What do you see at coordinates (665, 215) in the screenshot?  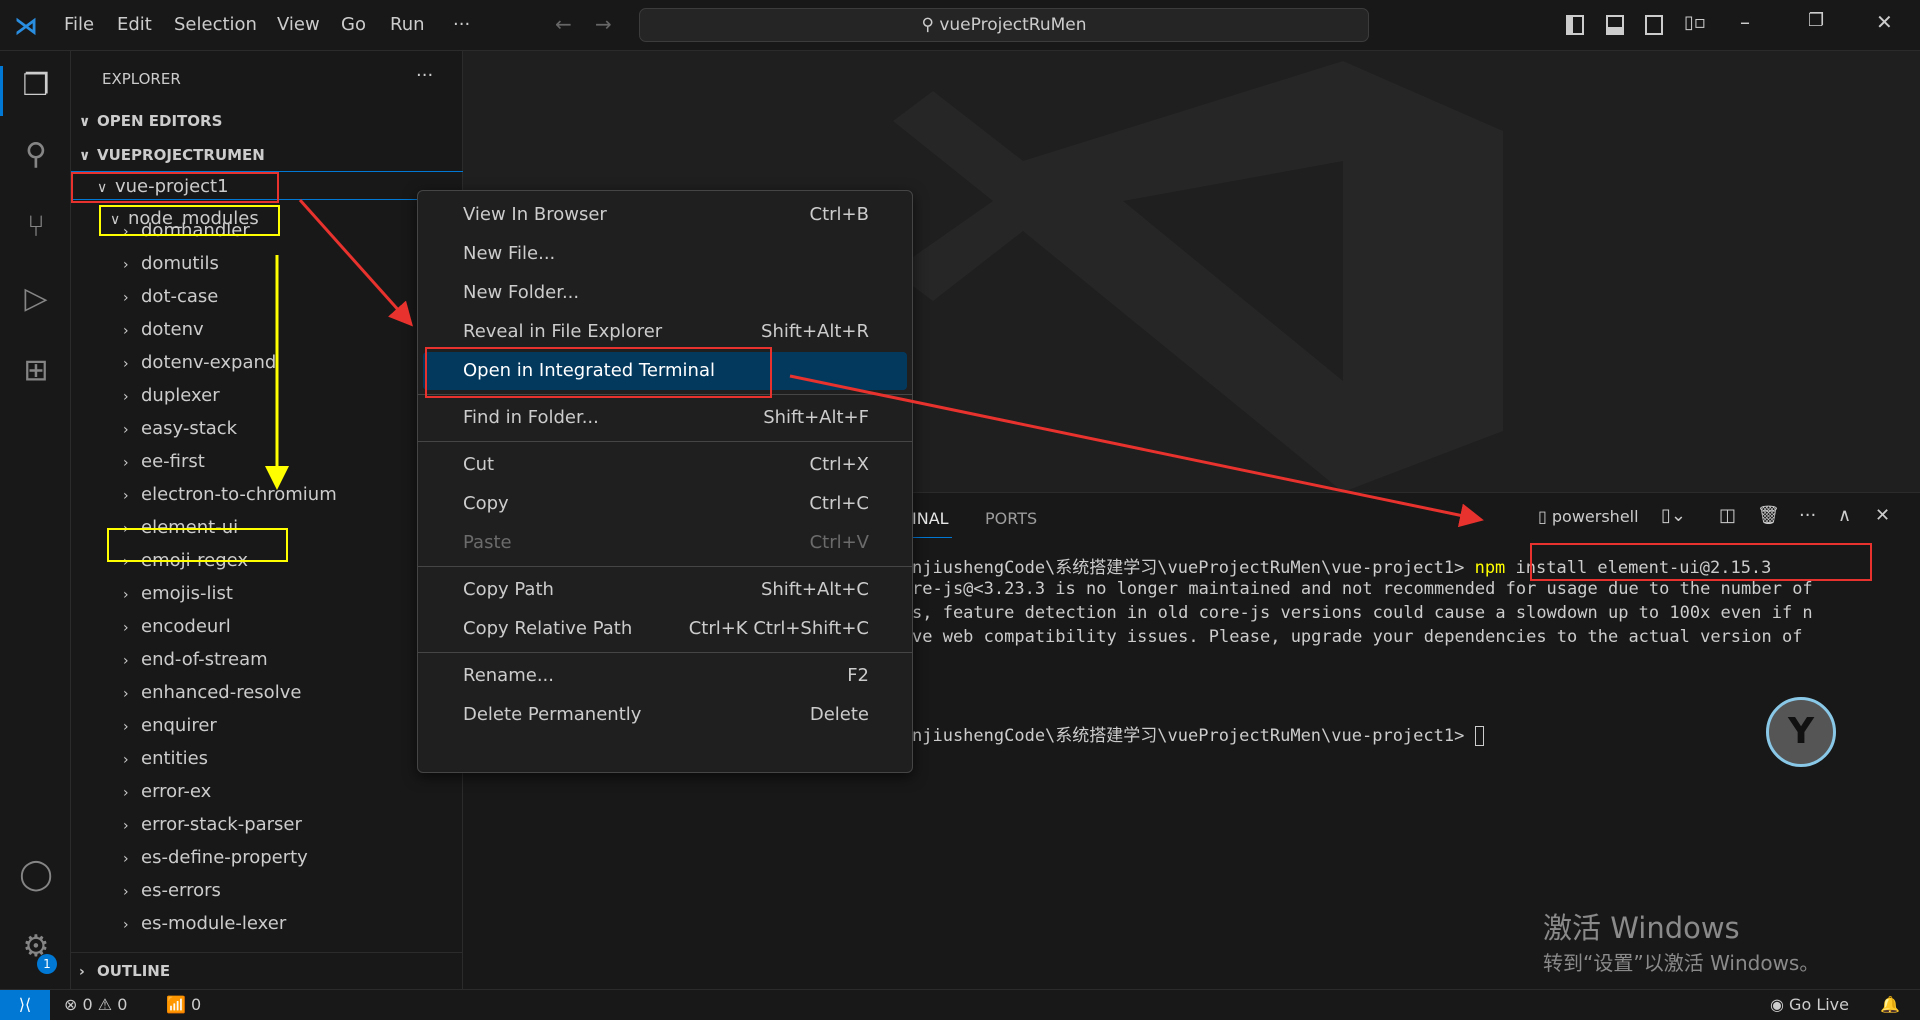 I see `menu-item-view-in-browser: View In Browser Ctrl+B` at bounding box center [665, 215].